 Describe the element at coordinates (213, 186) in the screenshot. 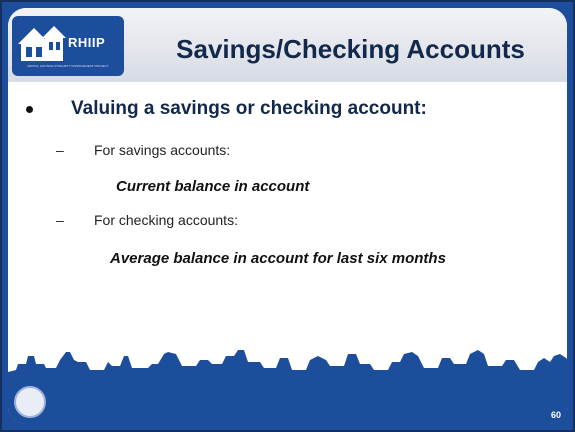

I see `sub-item-emphasis: Current balance in account` at that location.